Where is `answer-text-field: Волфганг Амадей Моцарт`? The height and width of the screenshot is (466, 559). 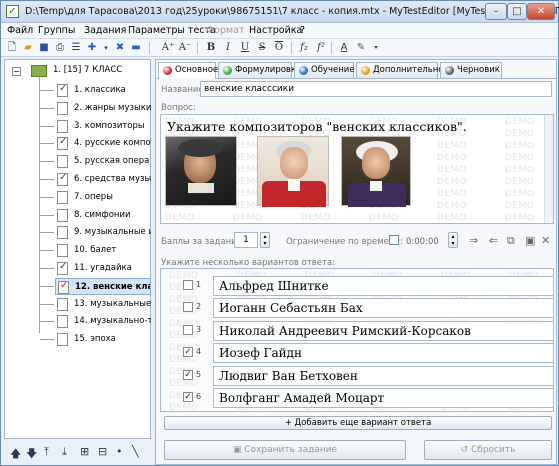 answer-text-field: Волфганг Амадей Моцарт is located at coordinates (383, 398).